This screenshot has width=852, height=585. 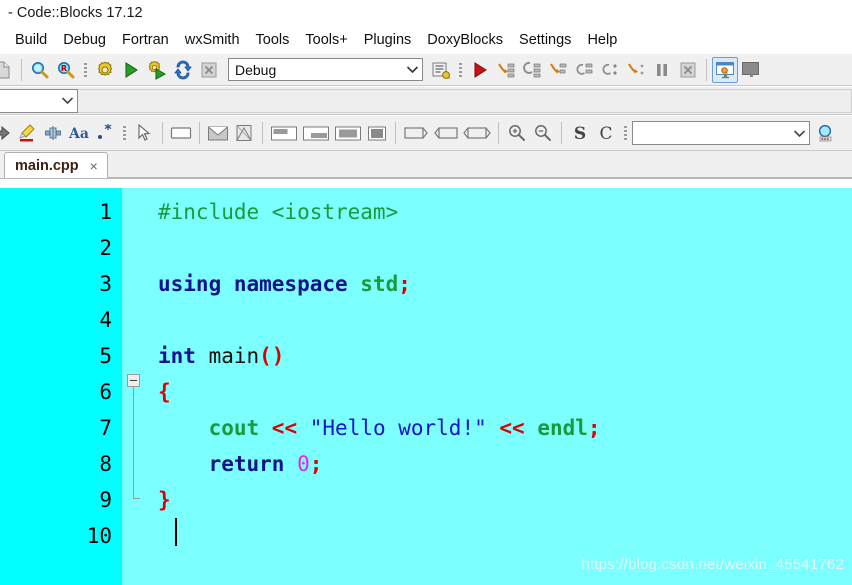 What do you see at coordinates (181, 133) in the screenshot?
I see `panel-icon` at bounding box center [181, 133].